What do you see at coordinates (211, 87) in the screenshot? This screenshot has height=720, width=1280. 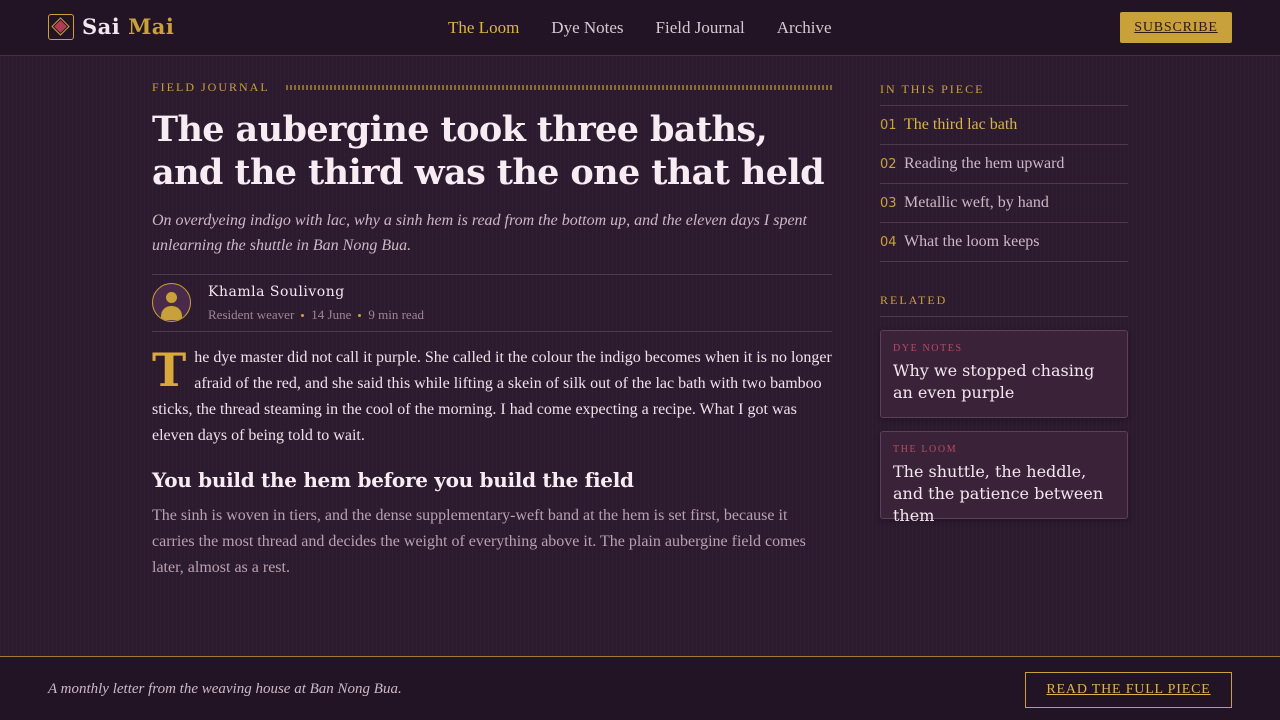 I see `article-kicker: FIELD JOURNAL` at bounding box center [211, 87].